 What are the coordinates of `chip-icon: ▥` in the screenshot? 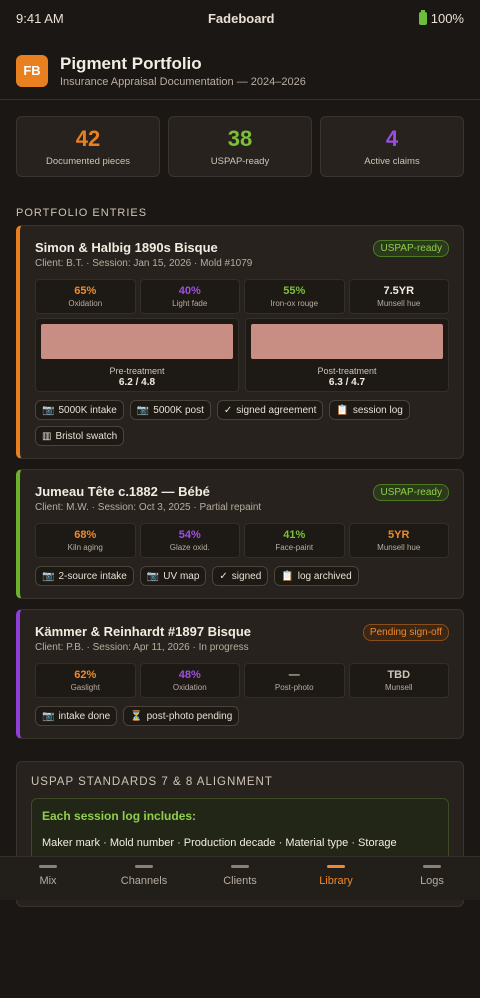 It's located at (47, 436).